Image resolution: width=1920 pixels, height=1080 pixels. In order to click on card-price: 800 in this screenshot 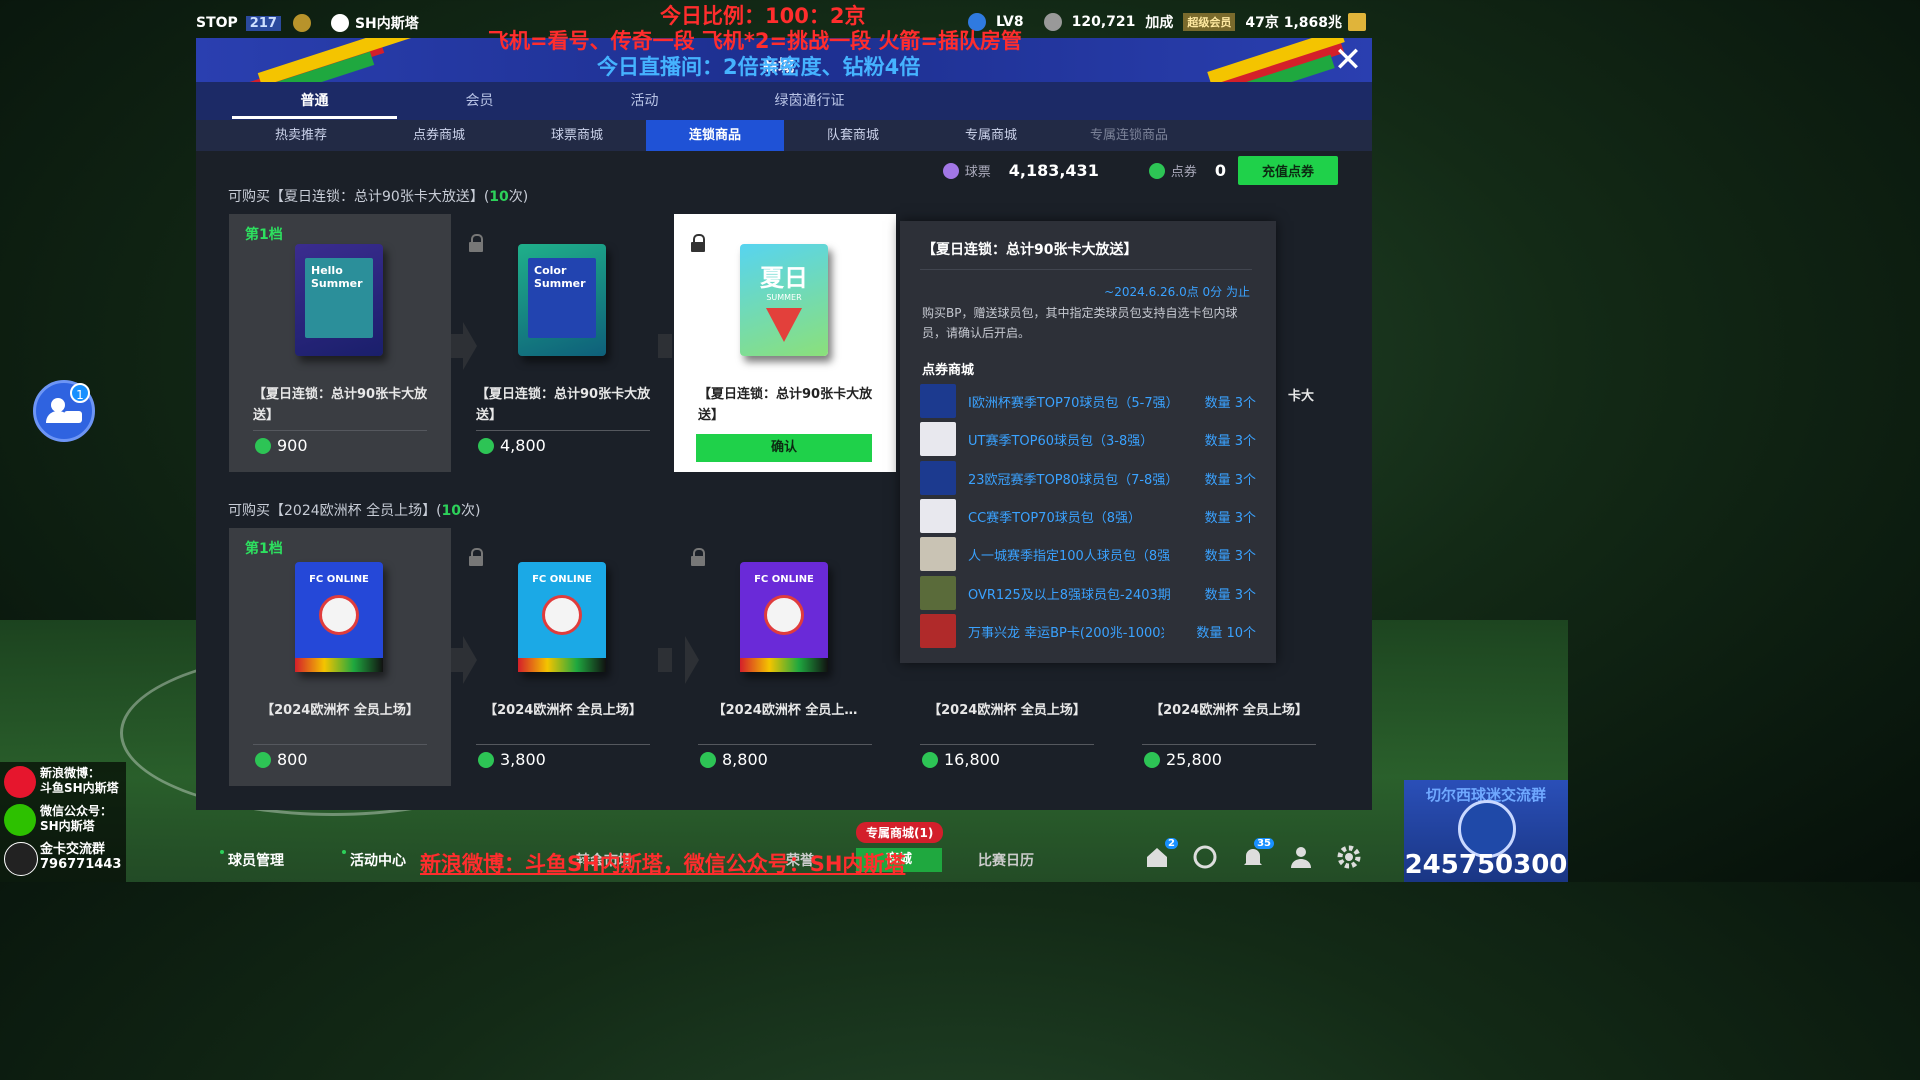, I will do `click(281, 759)`.